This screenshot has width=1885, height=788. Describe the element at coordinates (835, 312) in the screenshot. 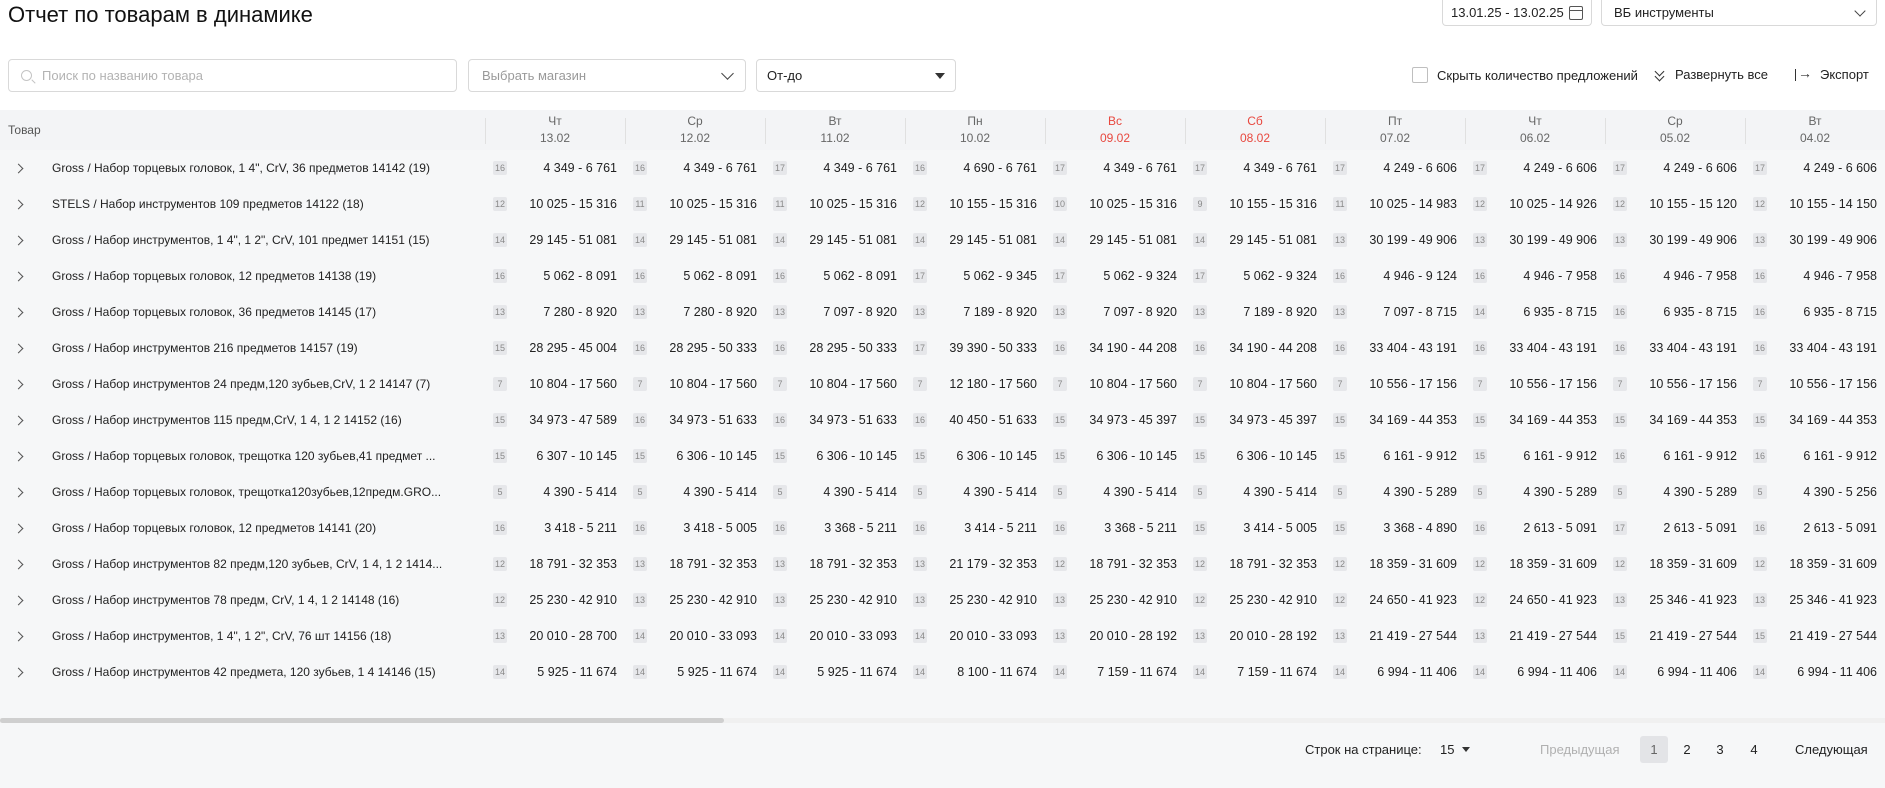

I see `price-cell: 13 7 097 - 8 920` at that location.